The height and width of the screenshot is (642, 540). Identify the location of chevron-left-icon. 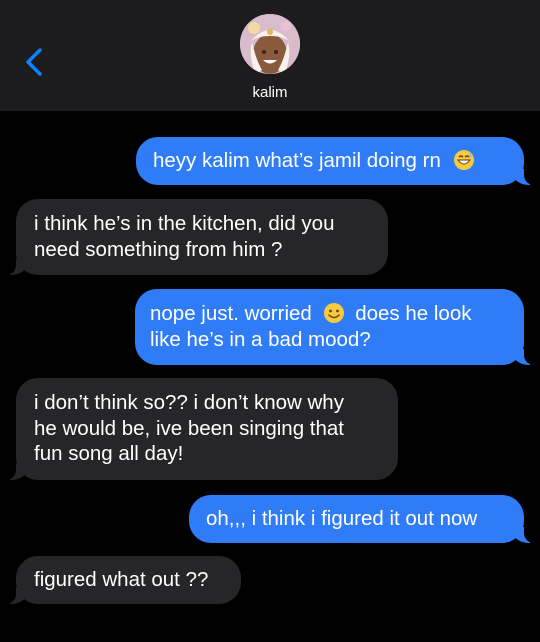
(34, 62).